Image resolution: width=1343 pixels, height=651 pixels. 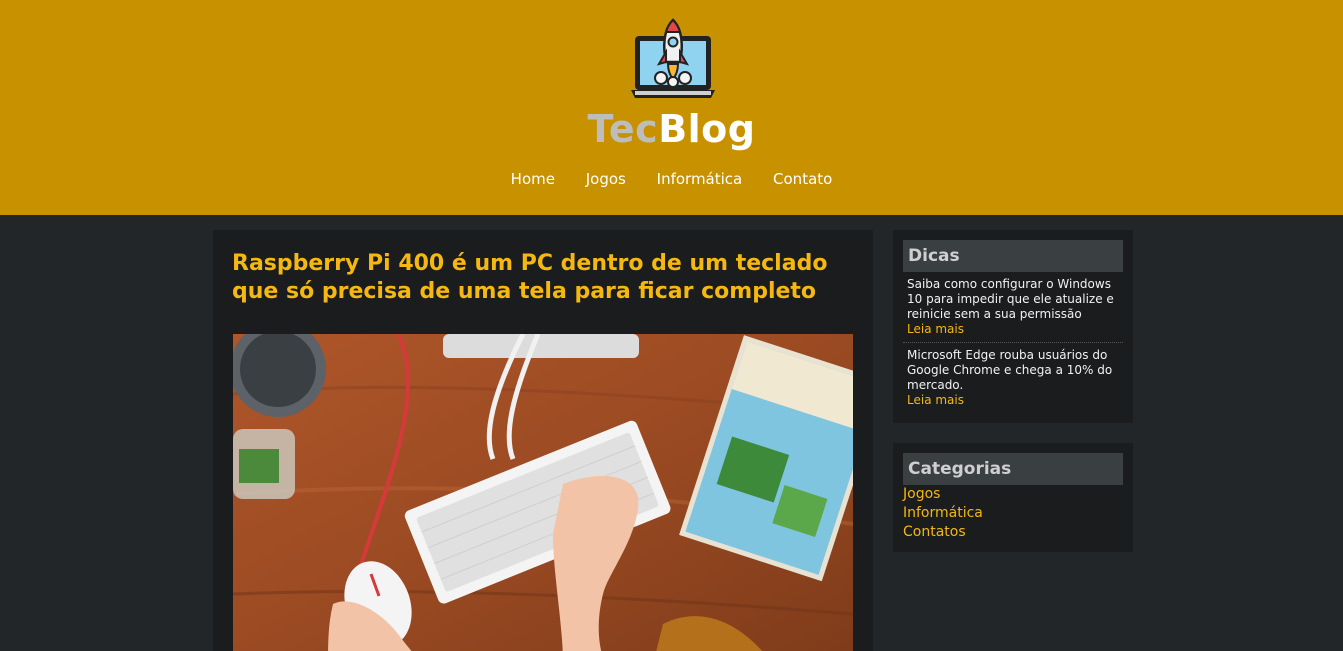 I want to click on nav-contato: Contato, so click(x=802, y=179).